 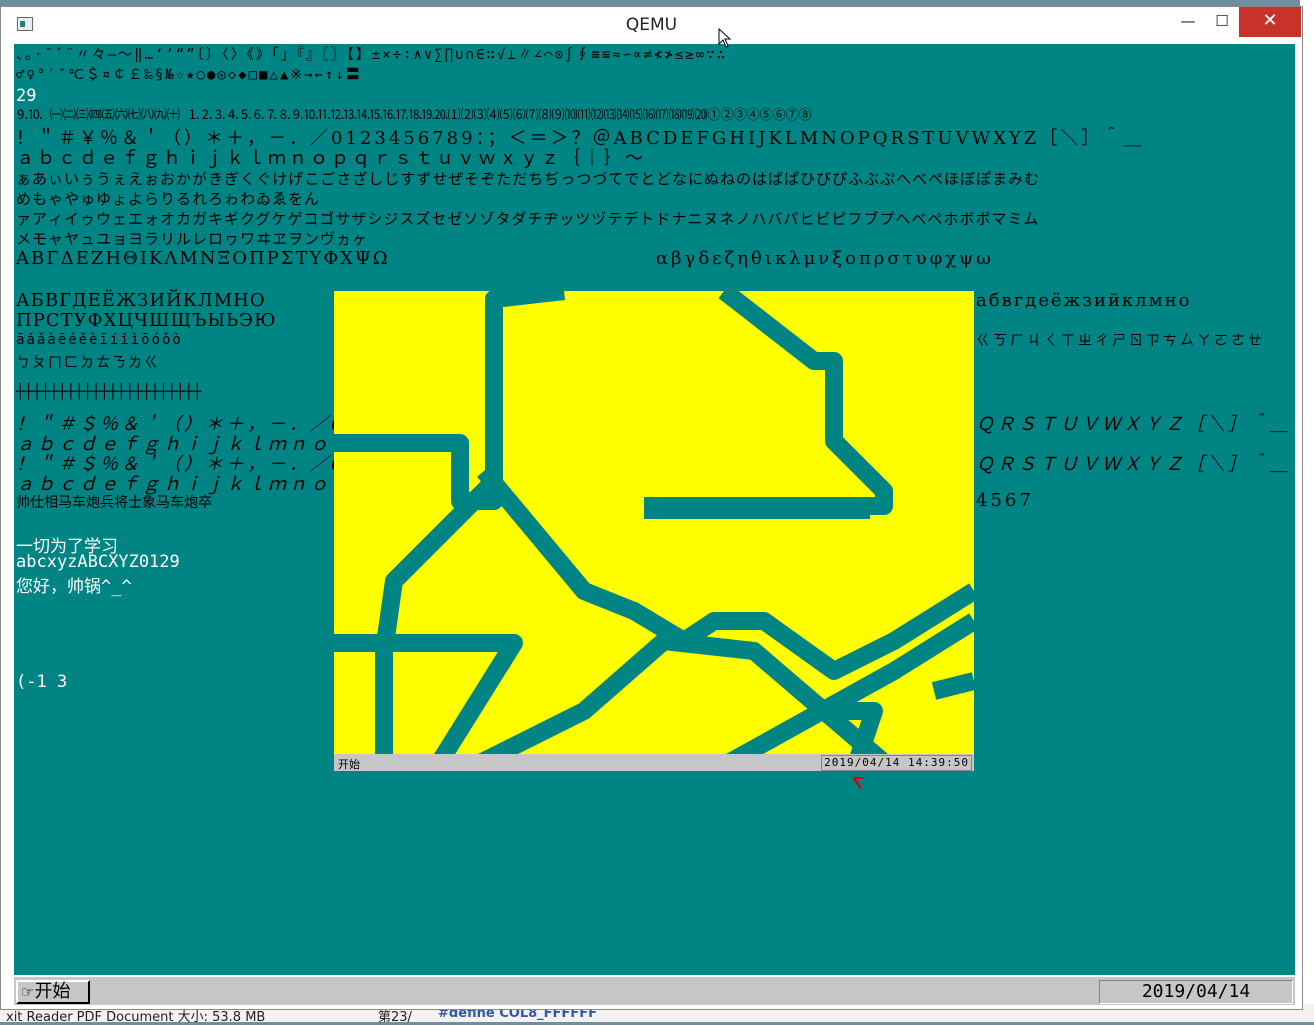 I want to click on inner-clock: 2019/04/14 14:39:50, so click(x=896, y=763).